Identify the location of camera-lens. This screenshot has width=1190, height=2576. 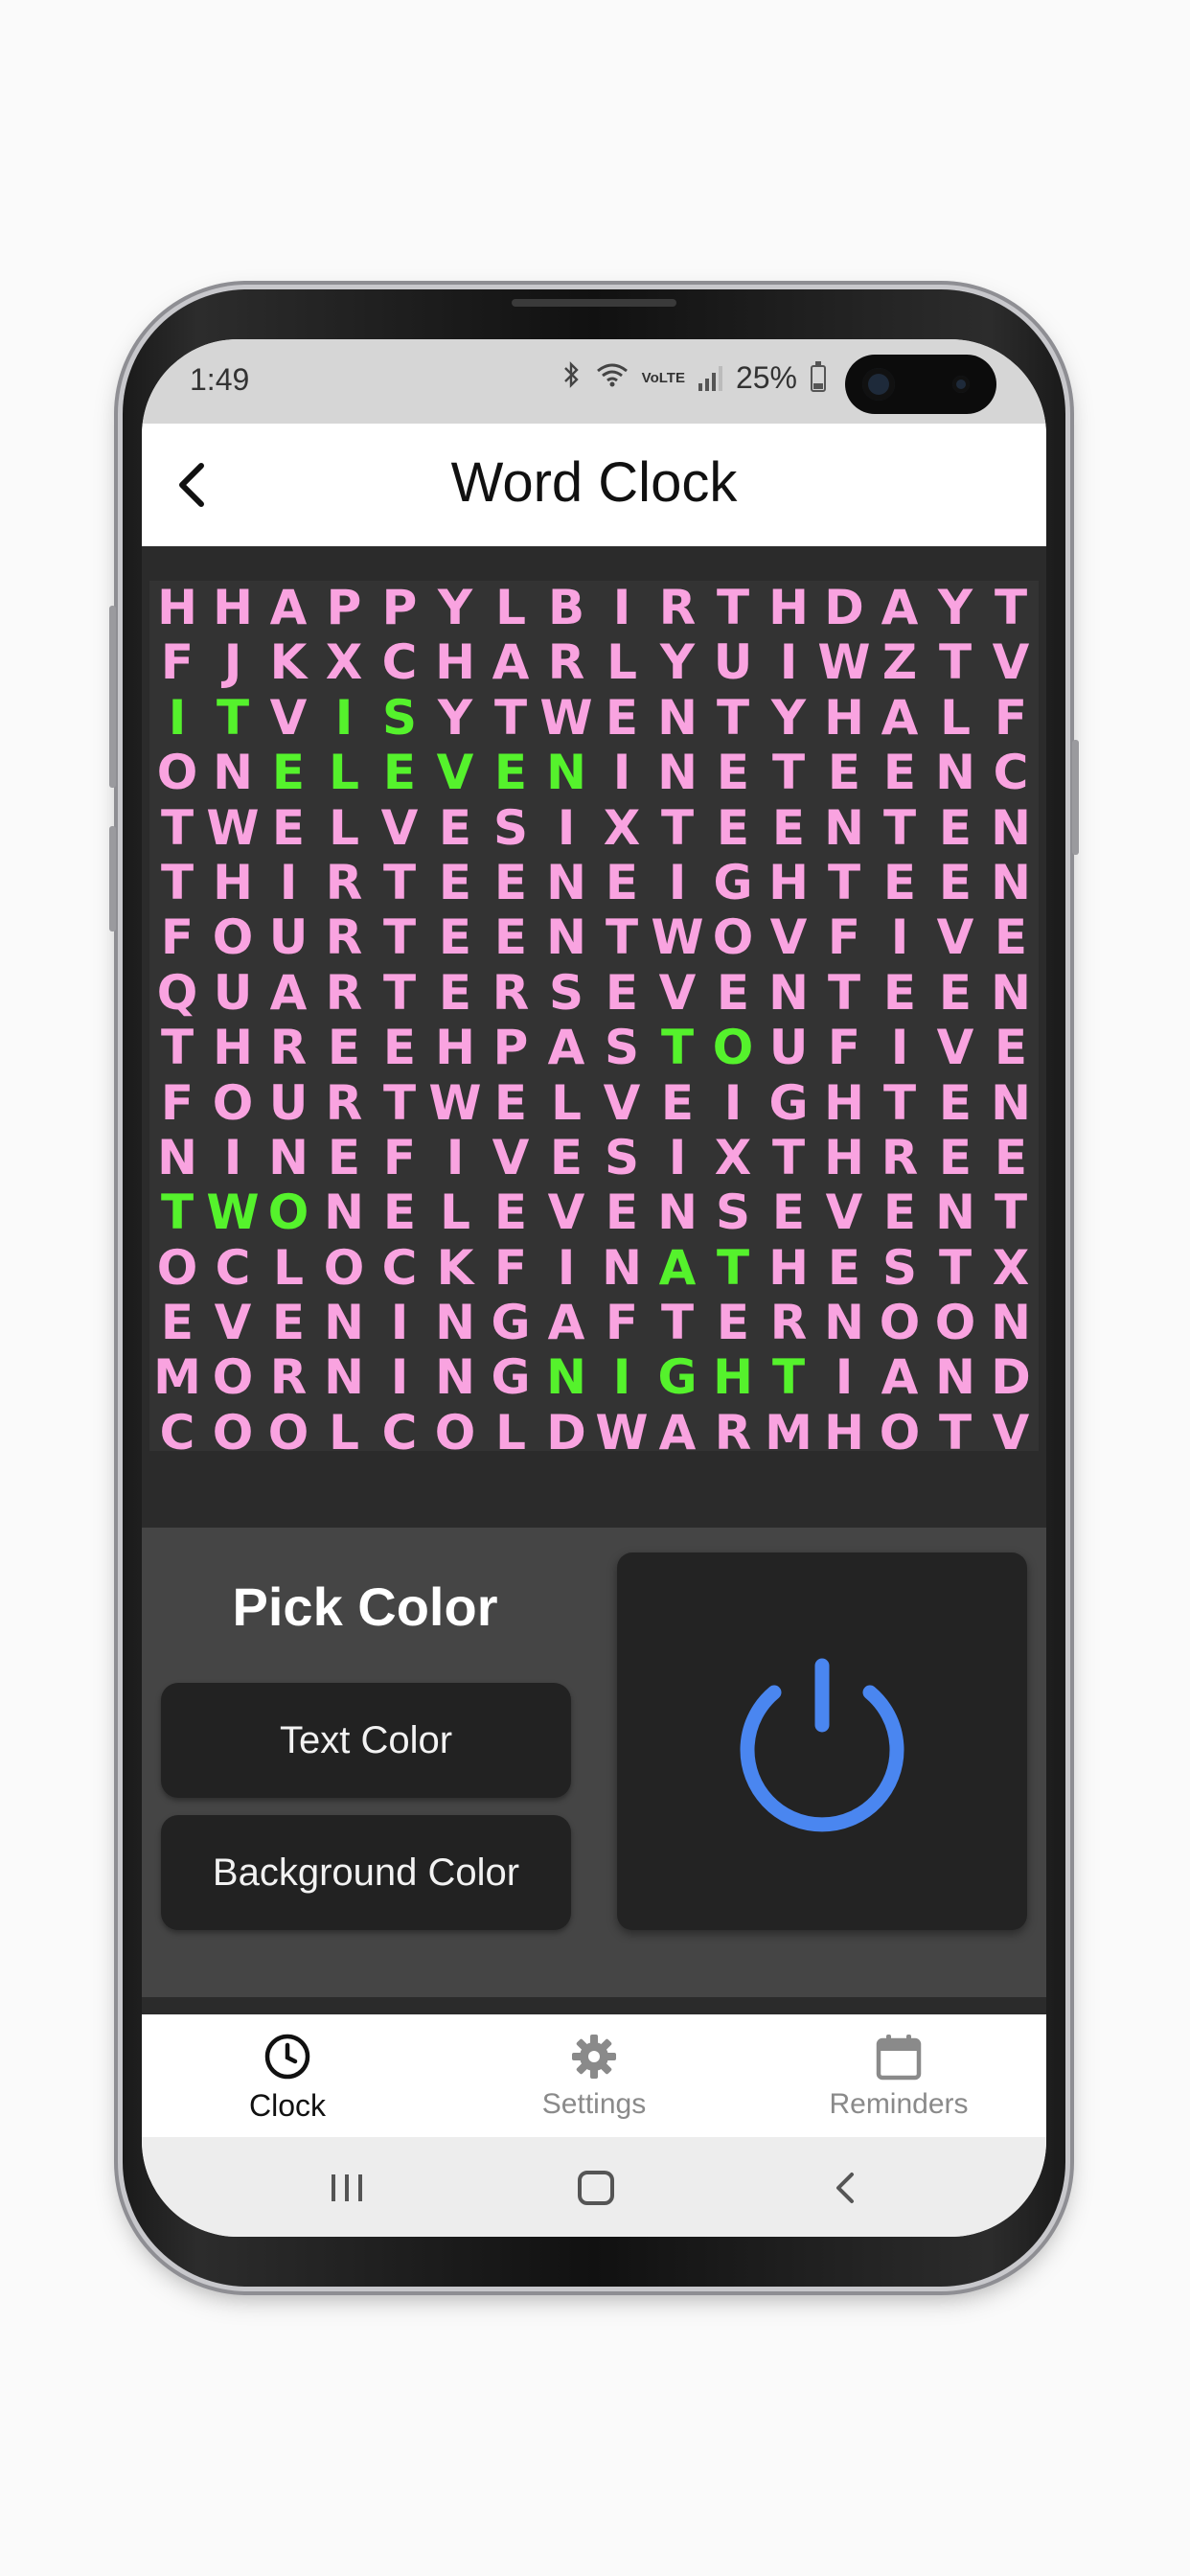
(879, 384).